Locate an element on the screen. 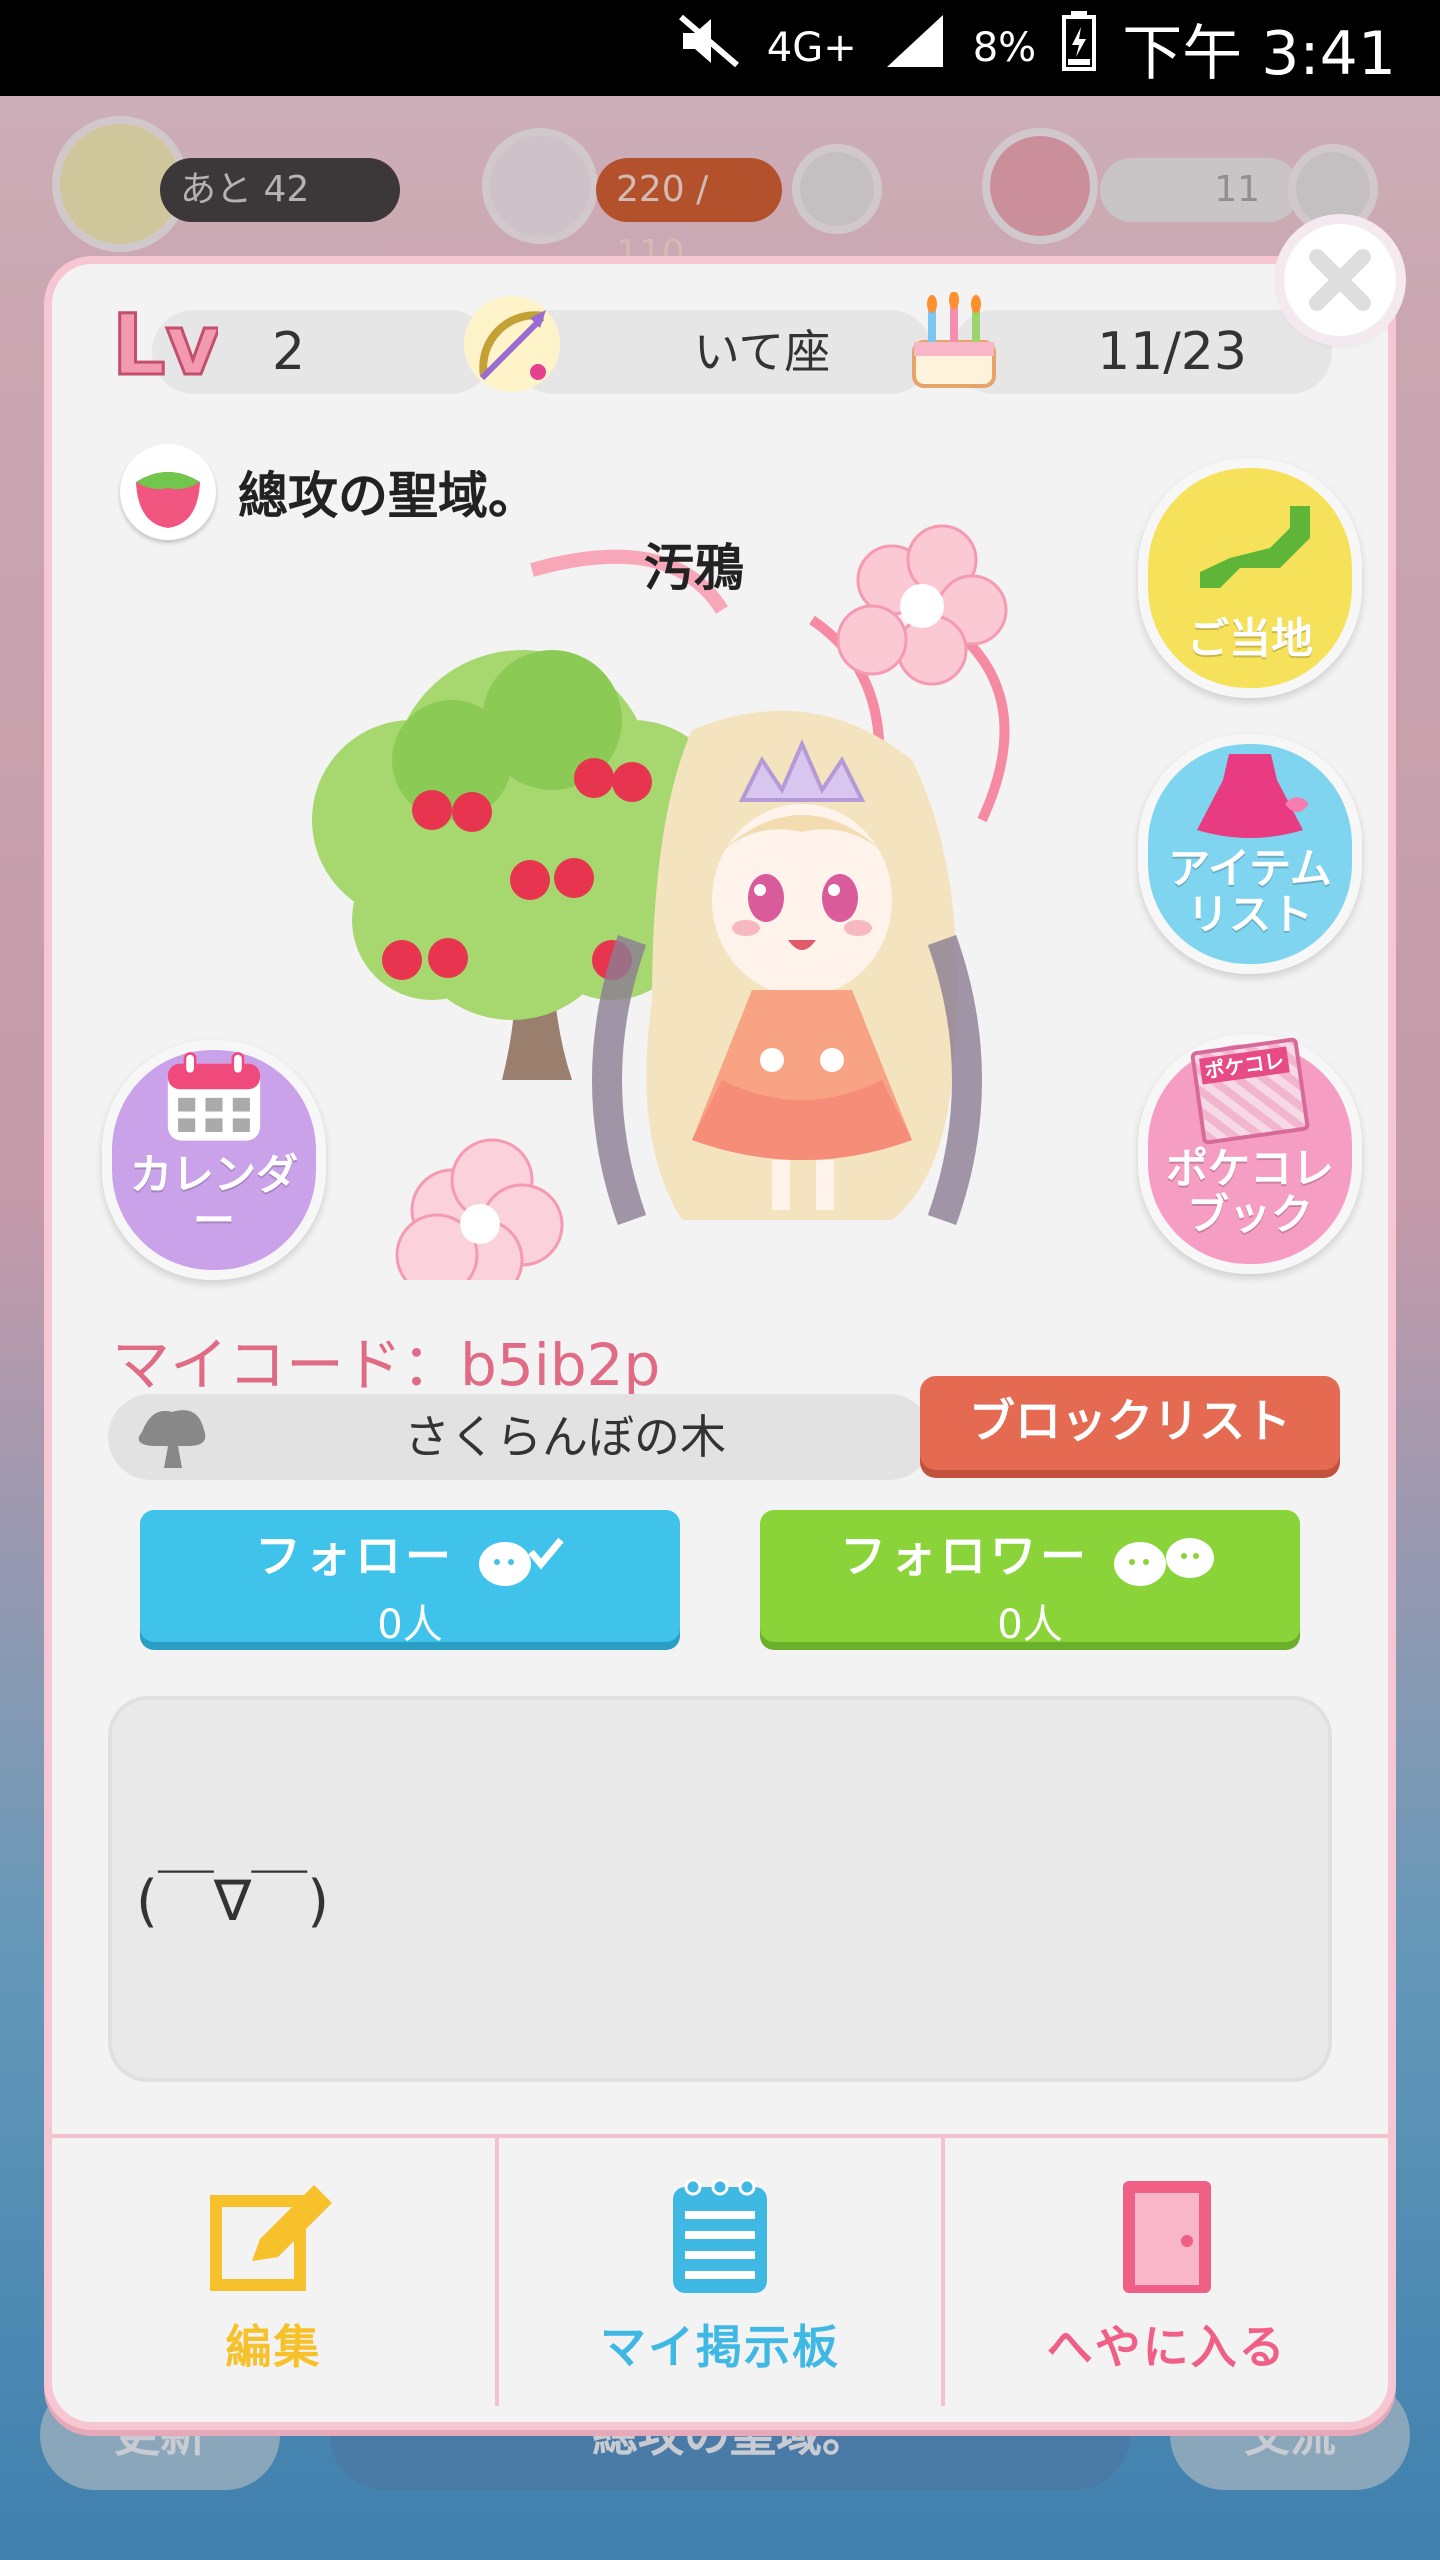  zodiac-pill: いて座 is located at coordinates (722, 352).